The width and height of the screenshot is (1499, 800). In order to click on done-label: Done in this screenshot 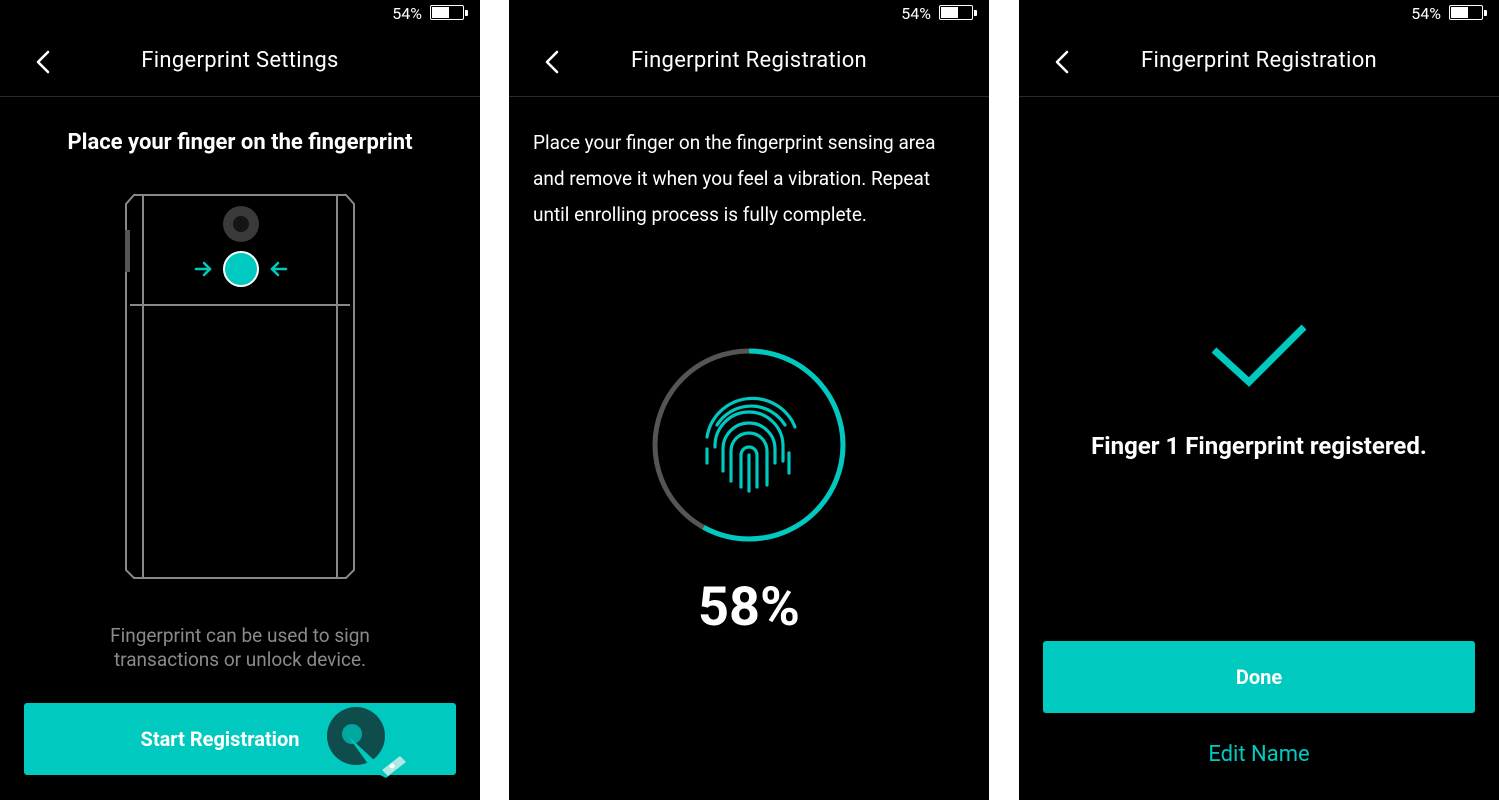, I will do `click(1259, 677)`.